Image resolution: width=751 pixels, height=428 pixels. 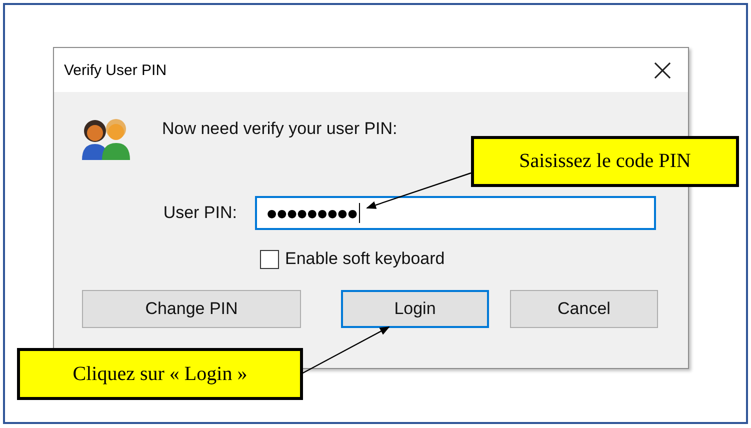 I want to click on dialog-button: Login, so click(x=415, y=309).